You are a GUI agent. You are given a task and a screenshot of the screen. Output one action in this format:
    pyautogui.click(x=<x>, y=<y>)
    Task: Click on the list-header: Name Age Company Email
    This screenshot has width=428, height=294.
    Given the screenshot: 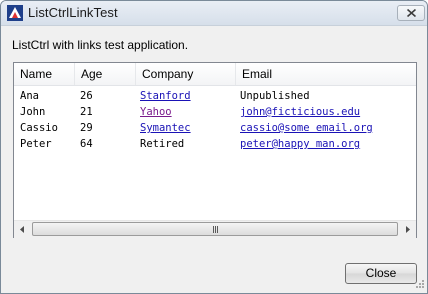 What is the action you would take?
    pyautogui.click(x=215, y=74)
    